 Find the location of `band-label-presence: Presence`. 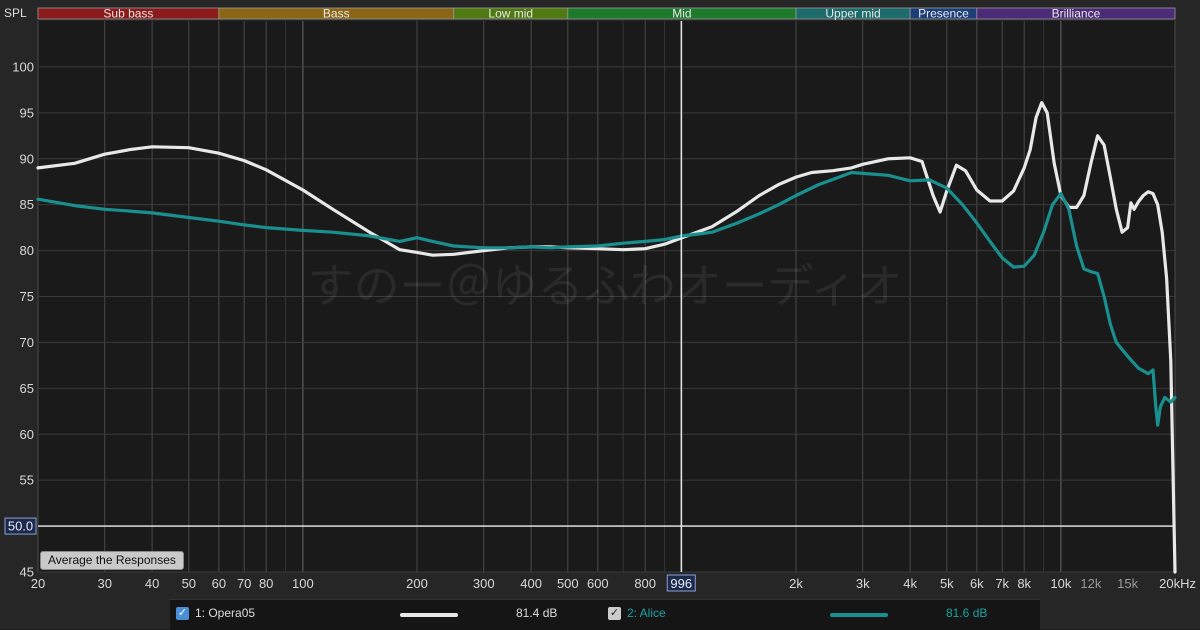

band-label-presence: Presence is located at coordinates (943, 14).